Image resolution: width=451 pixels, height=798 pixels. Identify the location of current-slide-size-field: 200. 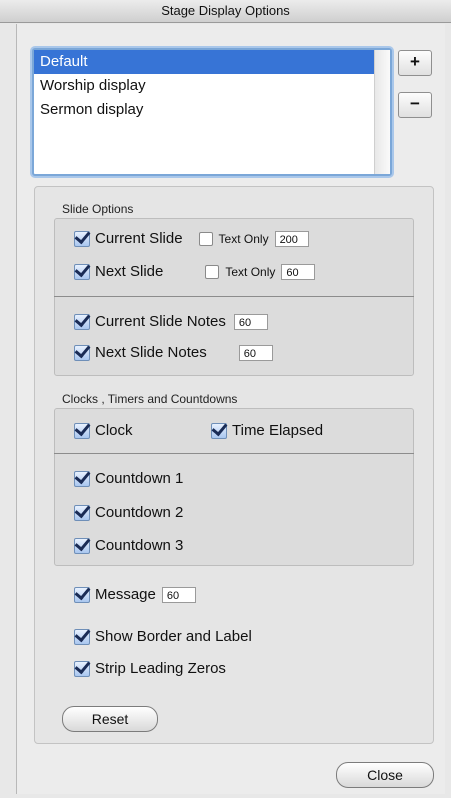
(291, 238).